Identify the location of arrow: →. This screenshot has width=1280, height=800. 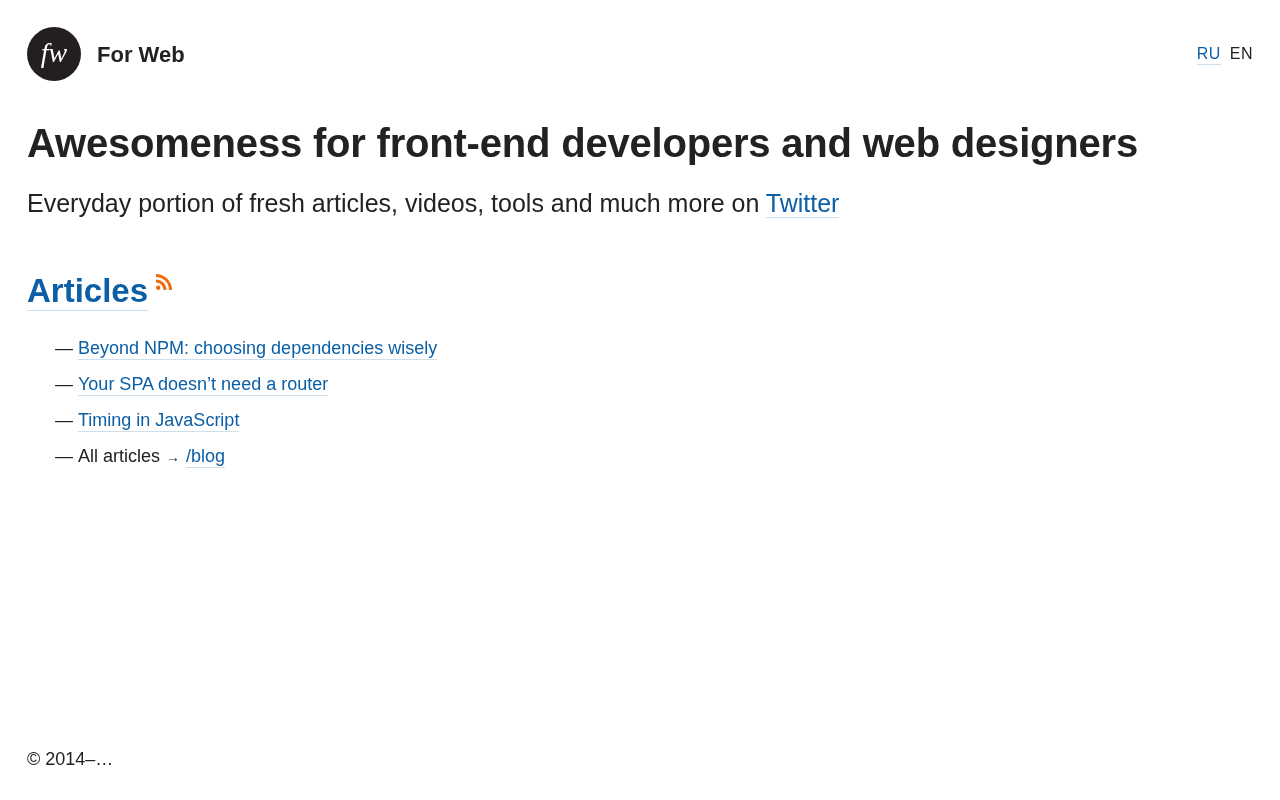
(173, 457).